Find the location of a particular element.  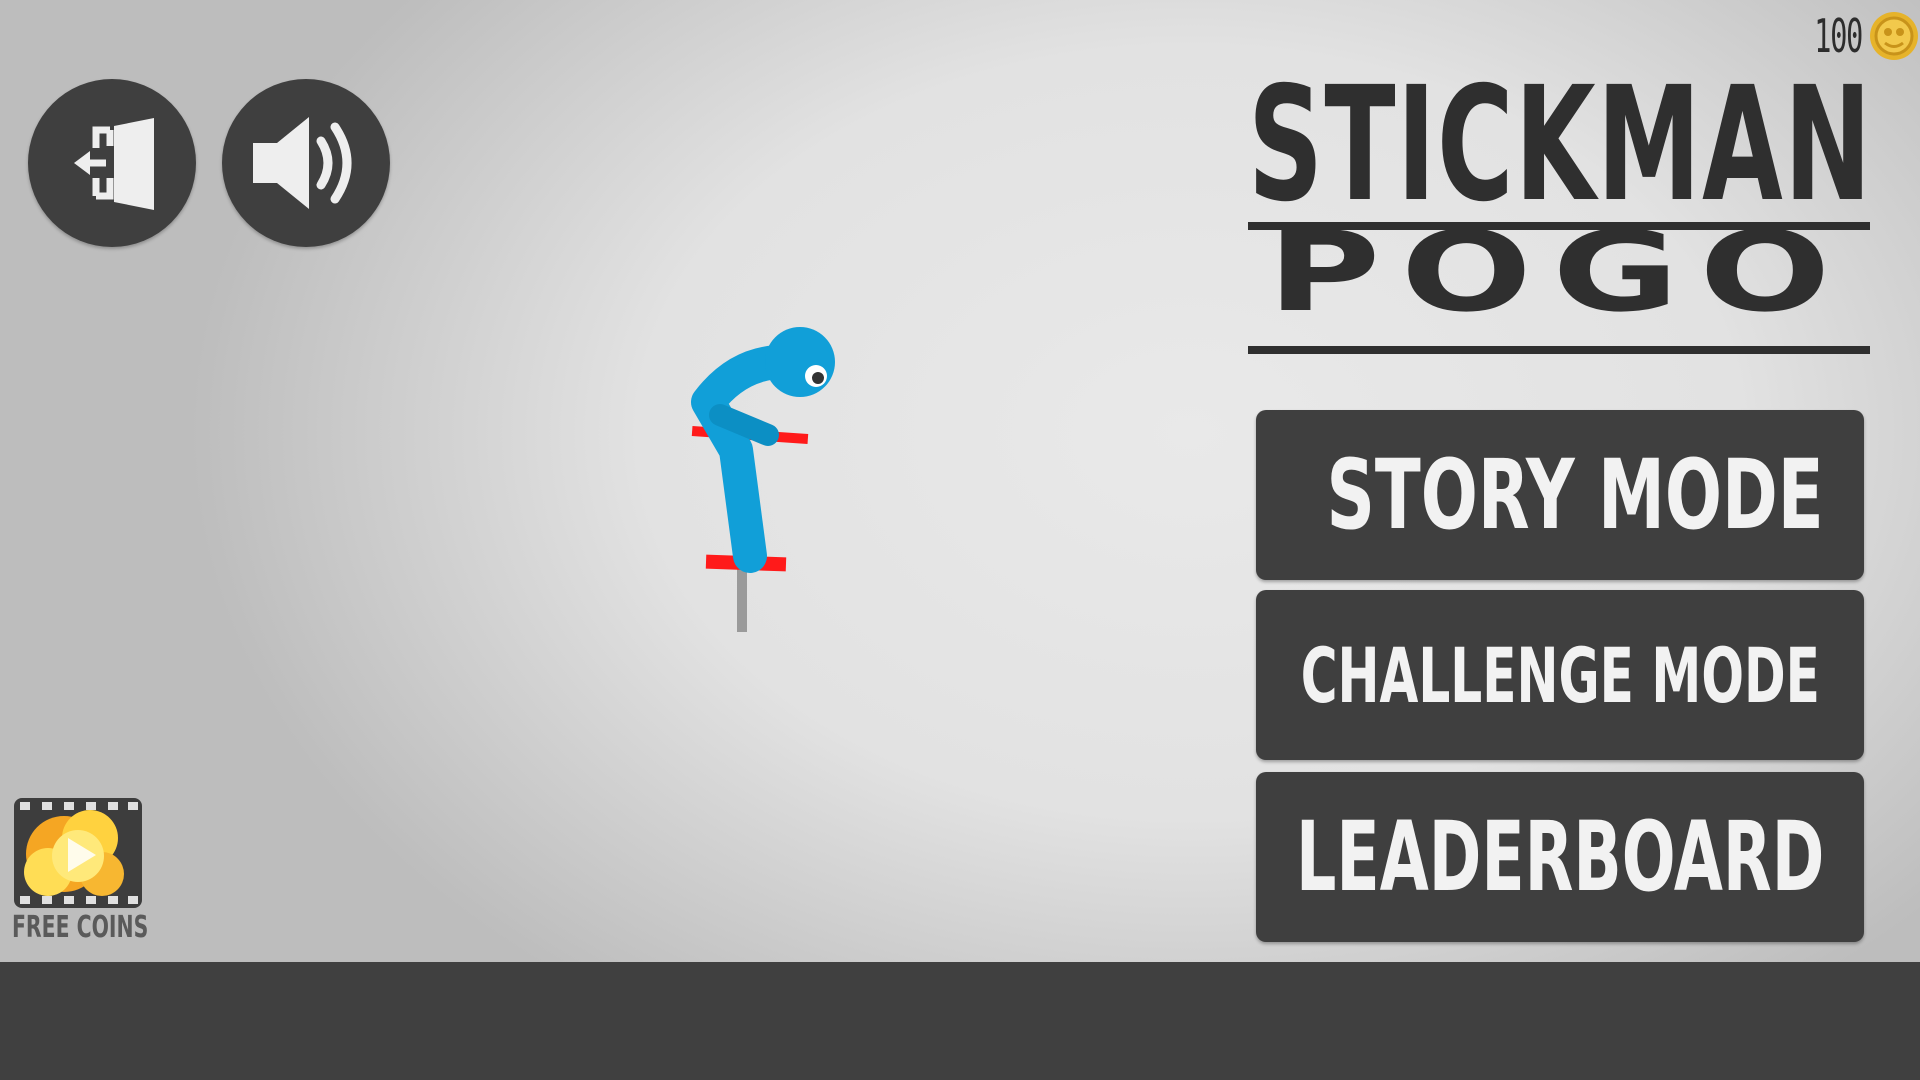

challenge-mode-label: CHALLENGE MODE is located at coordinates (1560, 675).